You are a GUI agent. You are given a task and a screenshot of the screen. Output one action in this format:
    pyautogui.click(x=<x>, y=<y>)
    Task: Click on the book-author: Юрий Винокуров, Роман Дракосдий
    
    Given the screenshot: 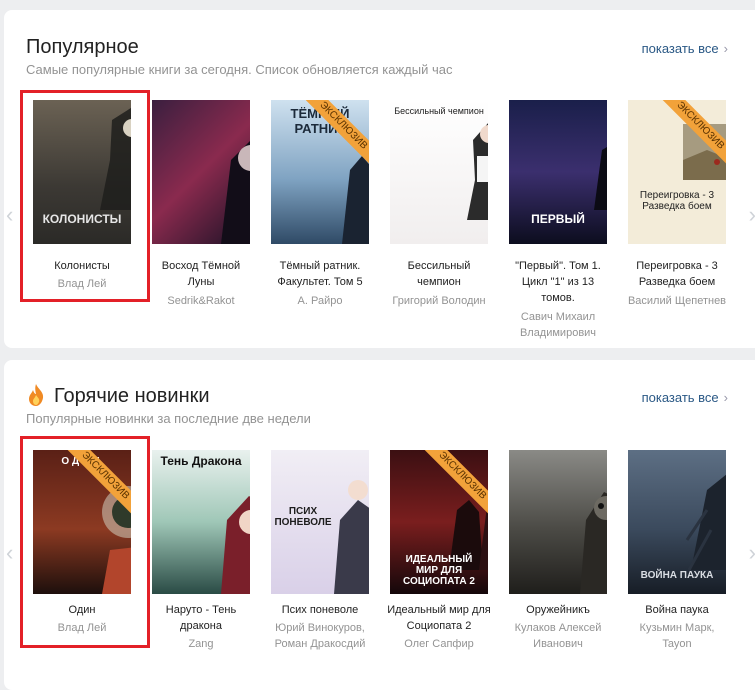 What is the action you would take?
    pyautogui.click(x=320, y=636)
    